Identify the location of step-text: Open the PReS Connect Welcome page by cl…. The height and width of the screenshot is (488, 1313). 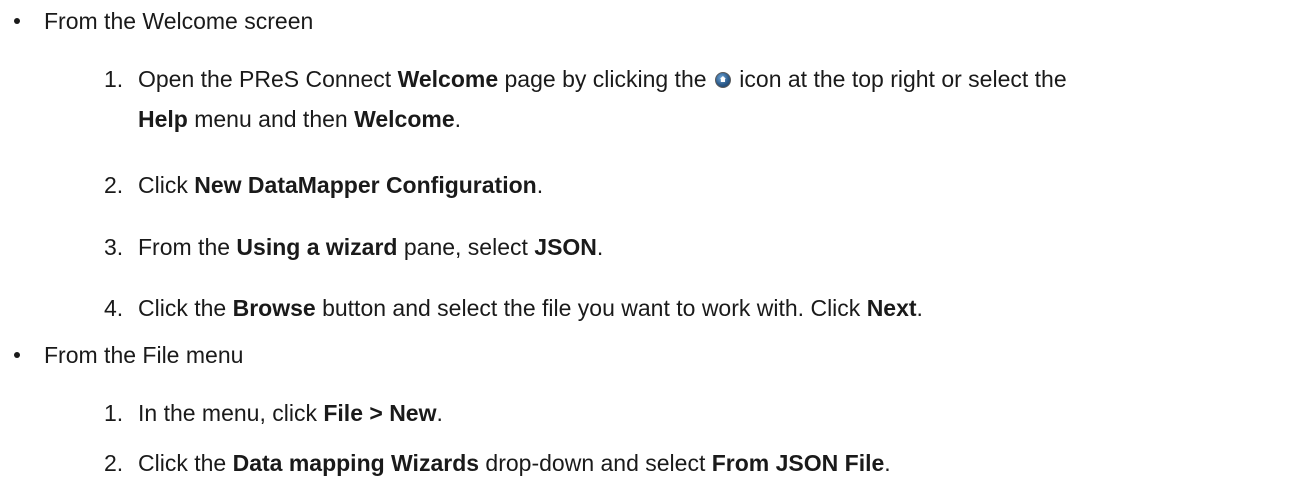
(602, 99).